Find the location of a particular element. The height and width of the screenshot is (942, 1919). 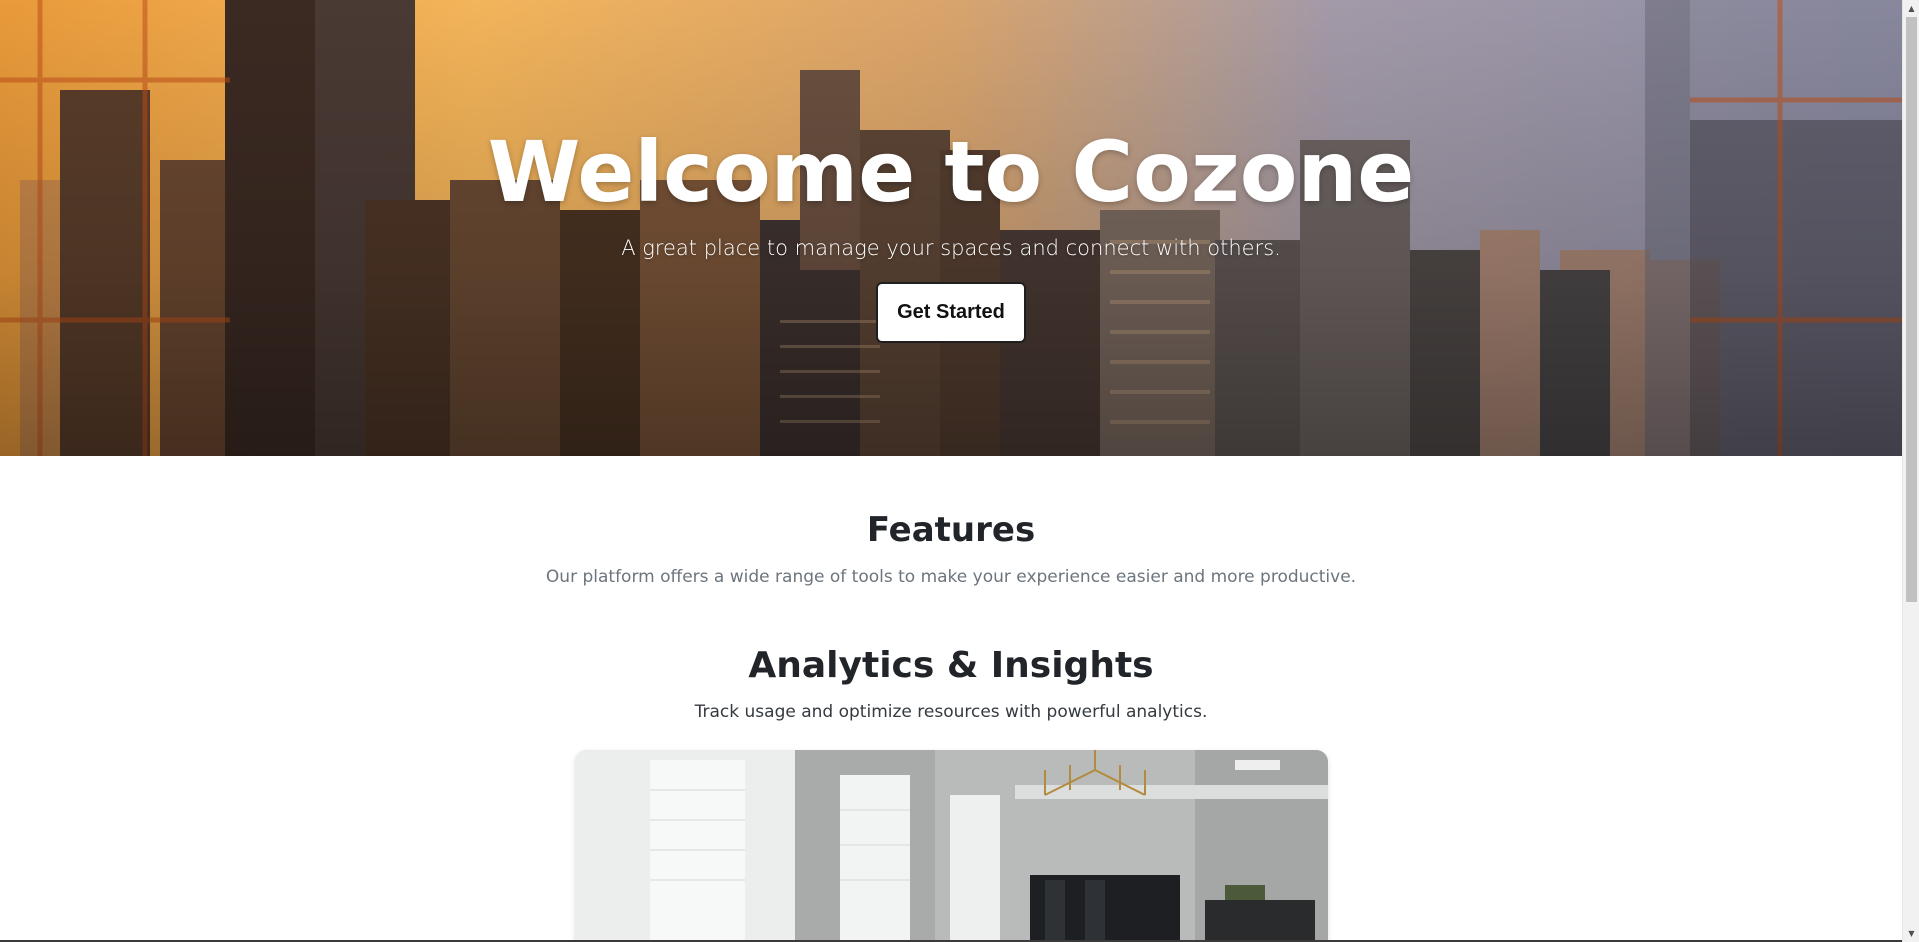

get-started-button: Get Started is located at coordinates (951, 312).